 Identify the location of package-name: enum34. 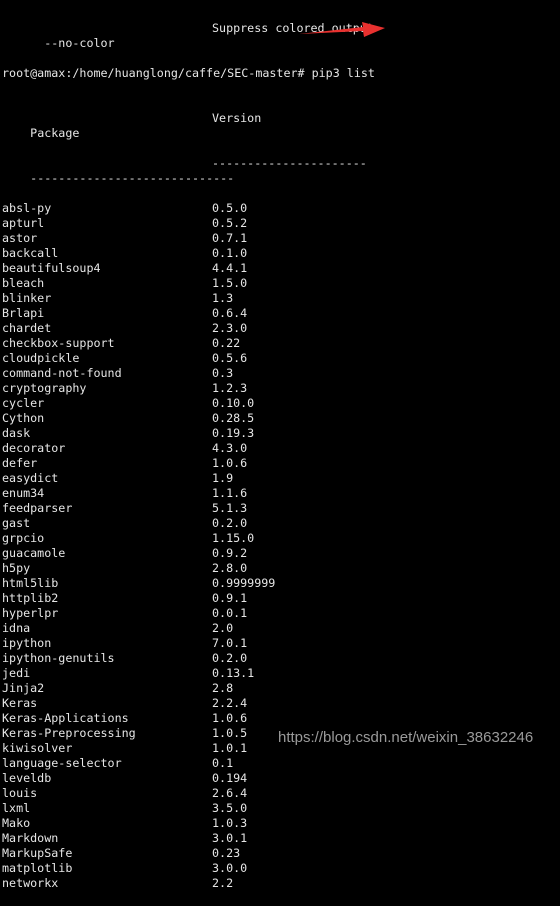
(23, 493).